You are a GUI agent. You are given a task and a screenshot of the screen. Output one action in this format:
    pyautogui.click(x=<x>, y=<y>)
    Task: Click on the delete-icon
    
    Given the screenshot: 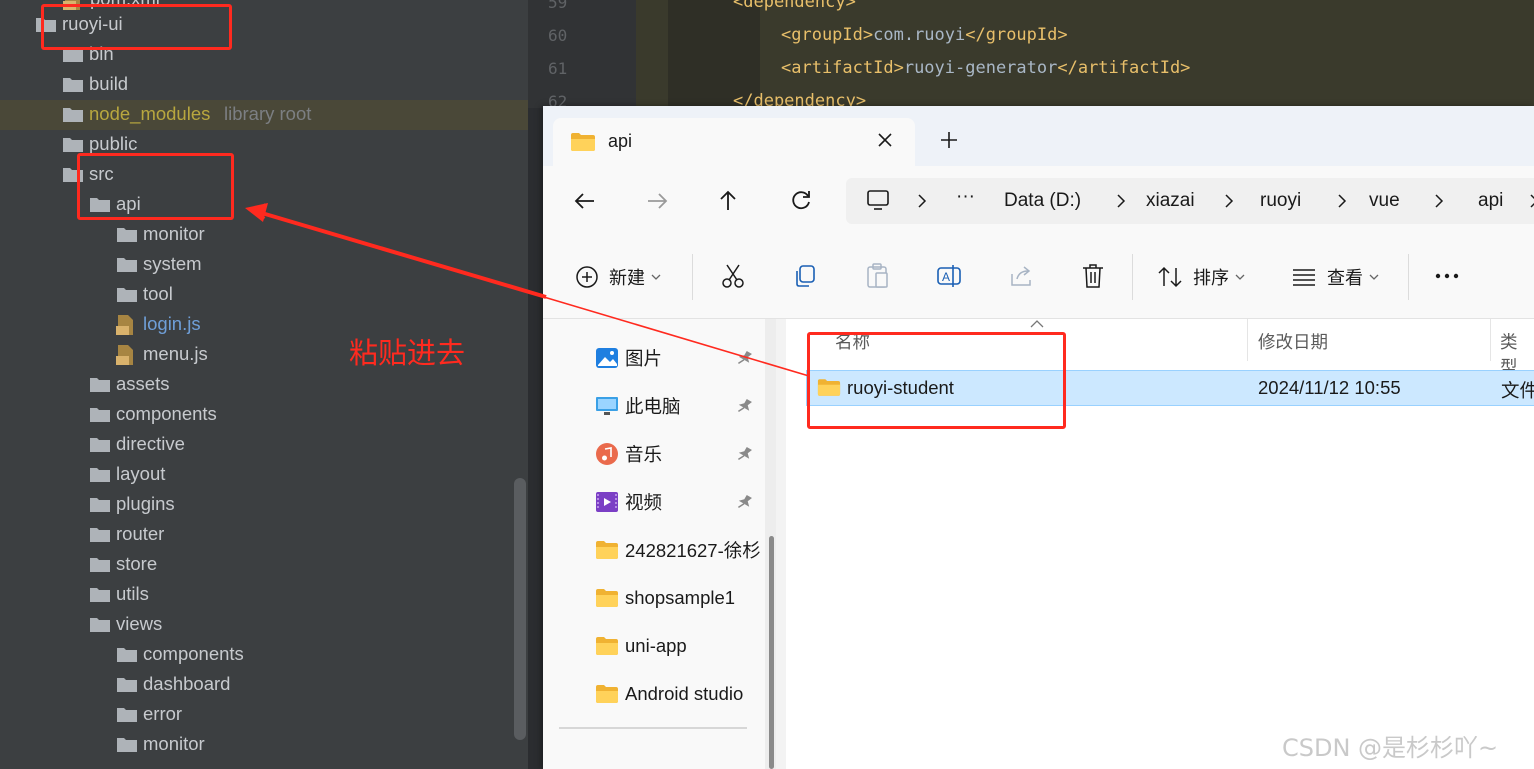 What is the action you would take?
    pyautogui.click(x=1093, y=276)
    